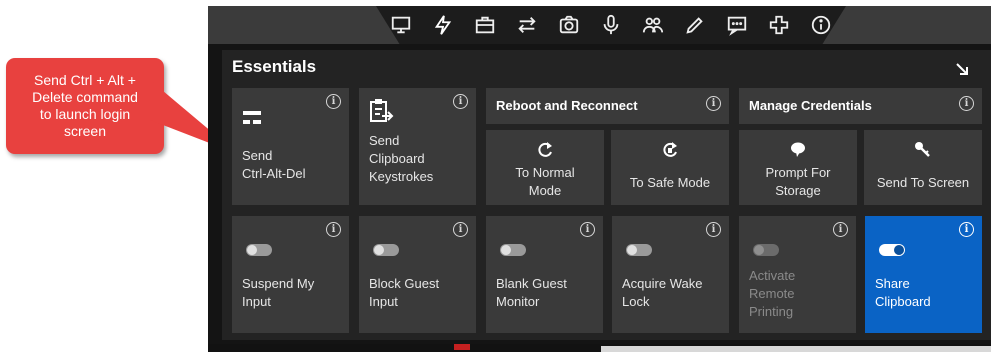 The width and height of the screenshot is (991, 352). Describe the element at coordinates (545, 181) in the screenshot. I see `subtile-label: To Normal Mode` at that location.